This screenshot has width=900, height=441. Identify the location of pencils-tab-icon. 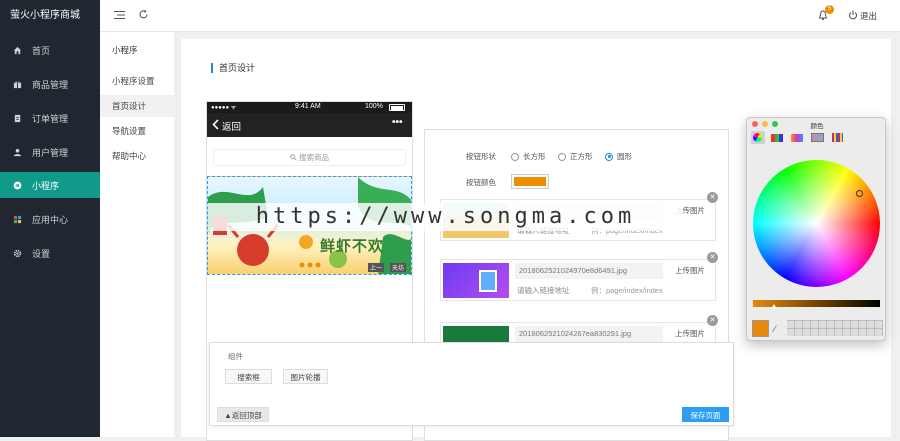
(837, 137).